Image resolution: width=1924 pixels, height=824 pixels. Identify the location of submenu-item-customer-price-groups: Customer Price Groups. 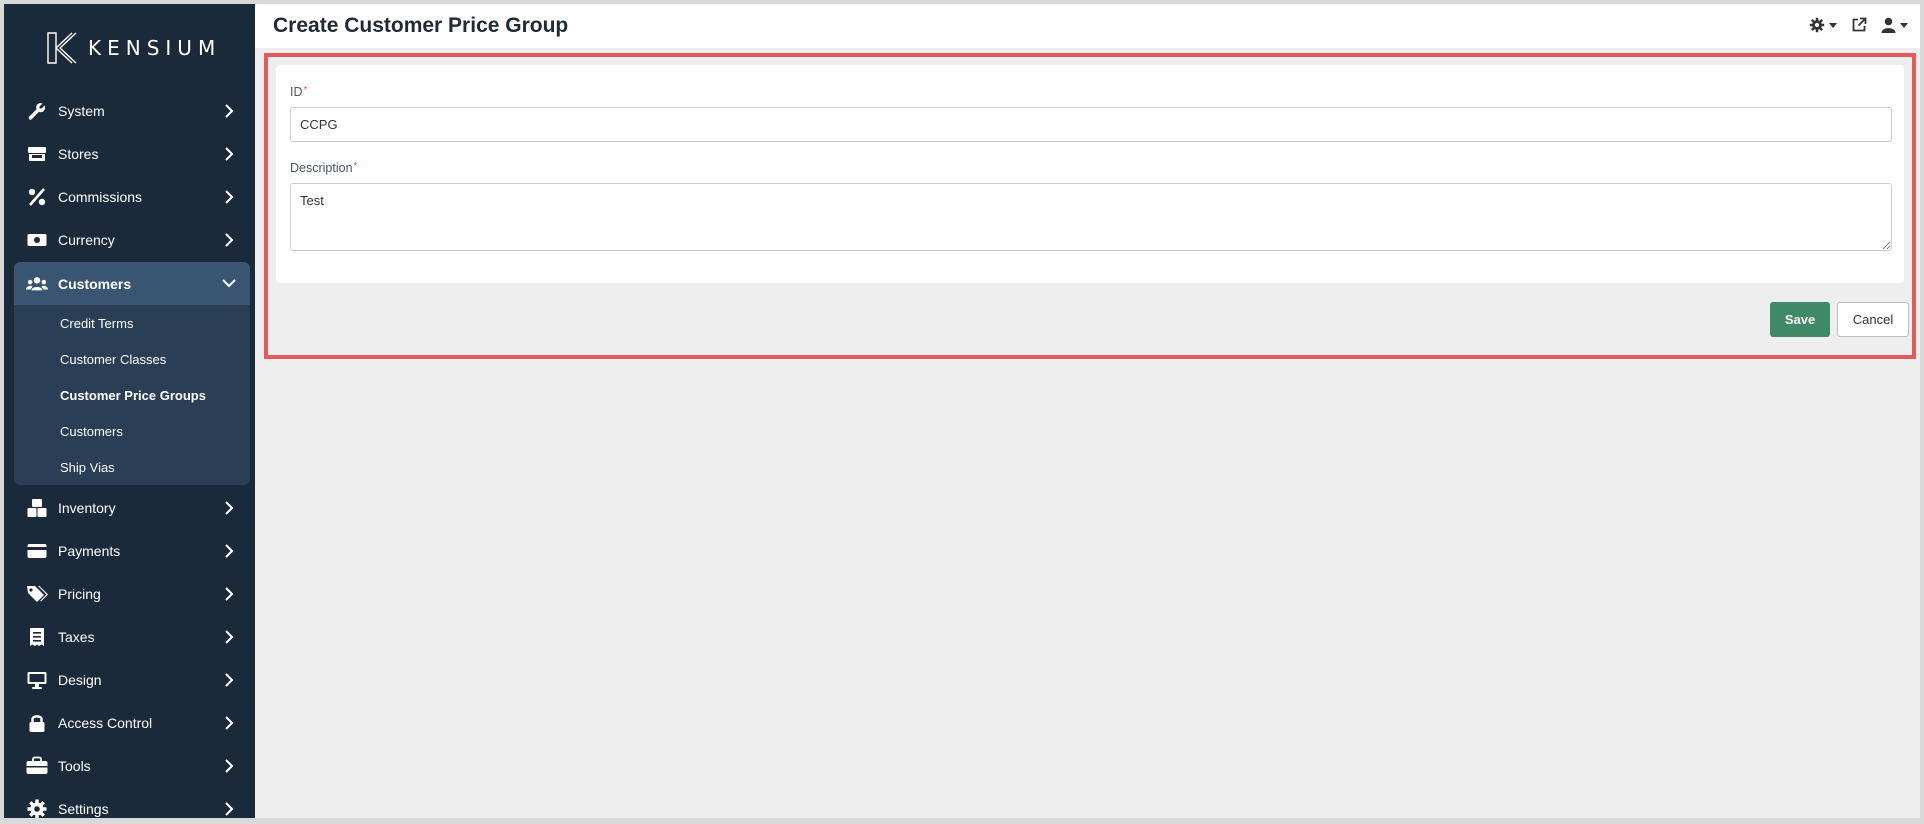
(133, 395).